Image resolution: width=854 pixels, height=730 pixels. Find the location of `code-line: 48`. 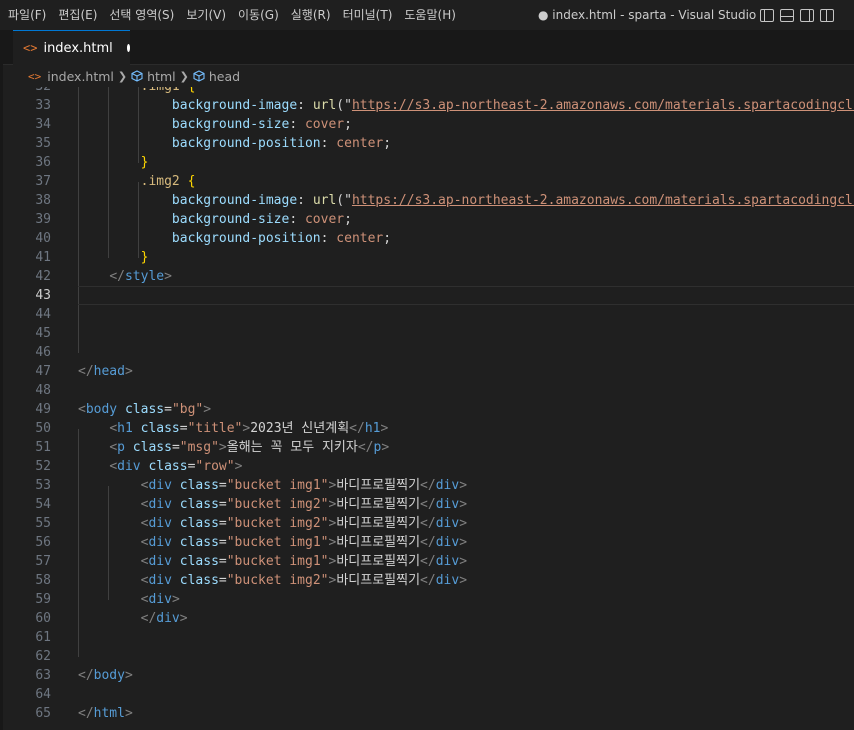

code-line: 48 is located at coordinates (427, 390).